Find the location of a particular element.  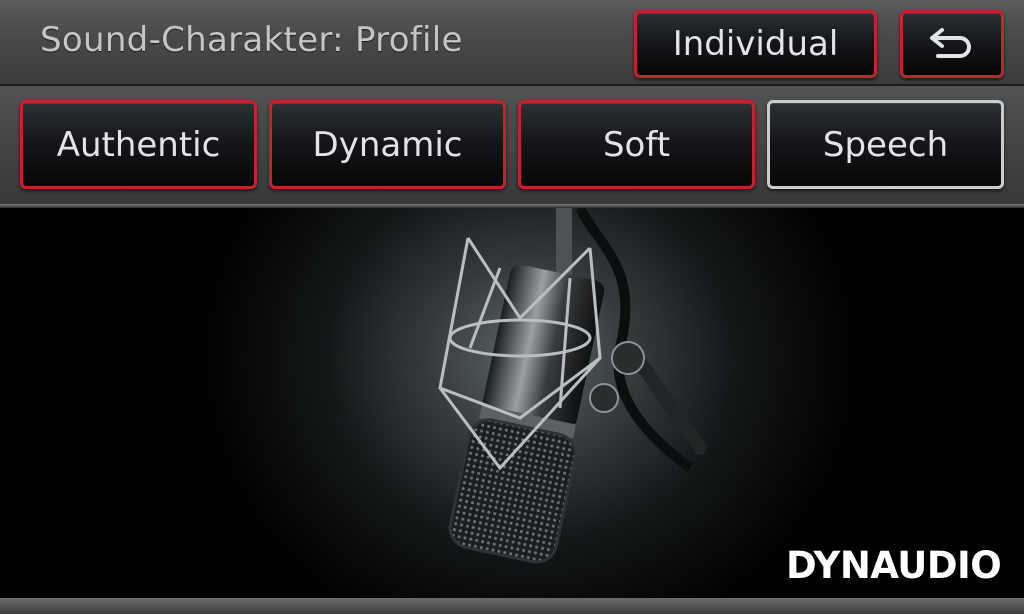

tab-authentic: Authentic is located at coordinates (138, 144).